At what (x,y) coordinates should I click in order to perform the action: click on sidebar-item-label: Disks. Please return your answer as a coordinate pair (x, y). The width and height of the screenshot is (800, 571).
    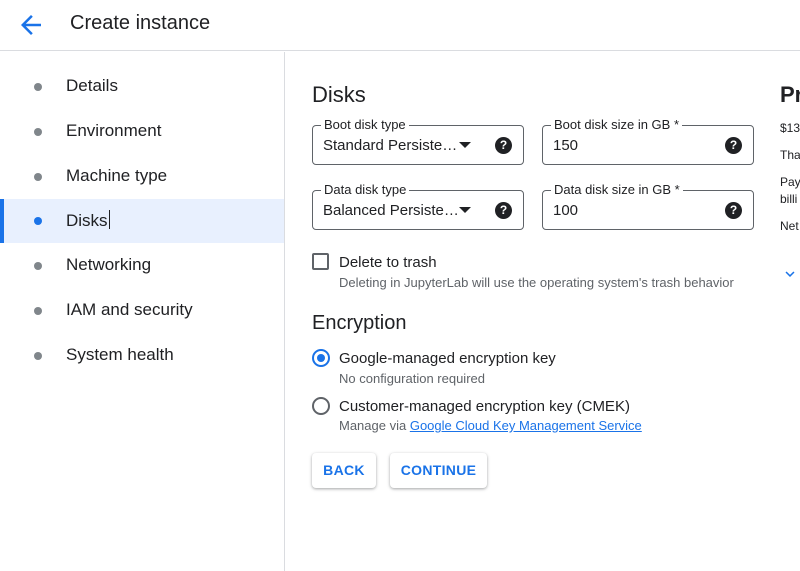
    Looking at the image, I should click on (88, 220).